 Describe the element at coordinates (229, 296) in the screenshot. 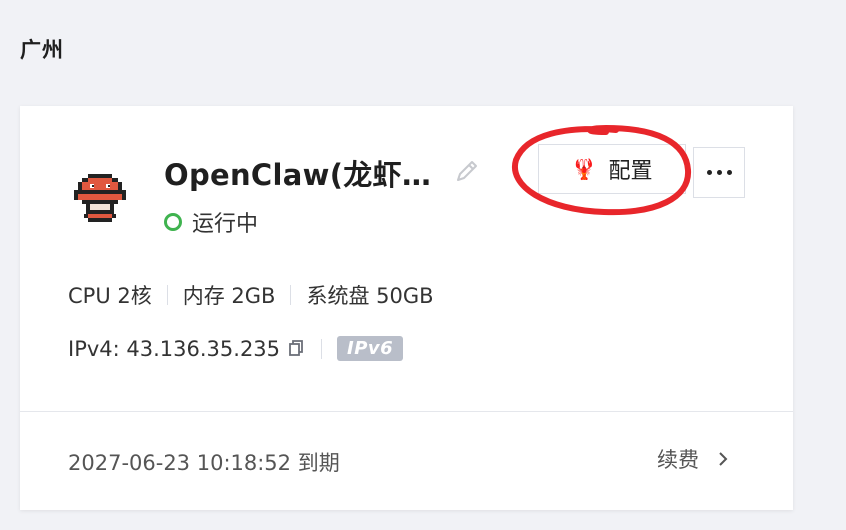

I see `spec-memory: 内存 2GB` at that location.